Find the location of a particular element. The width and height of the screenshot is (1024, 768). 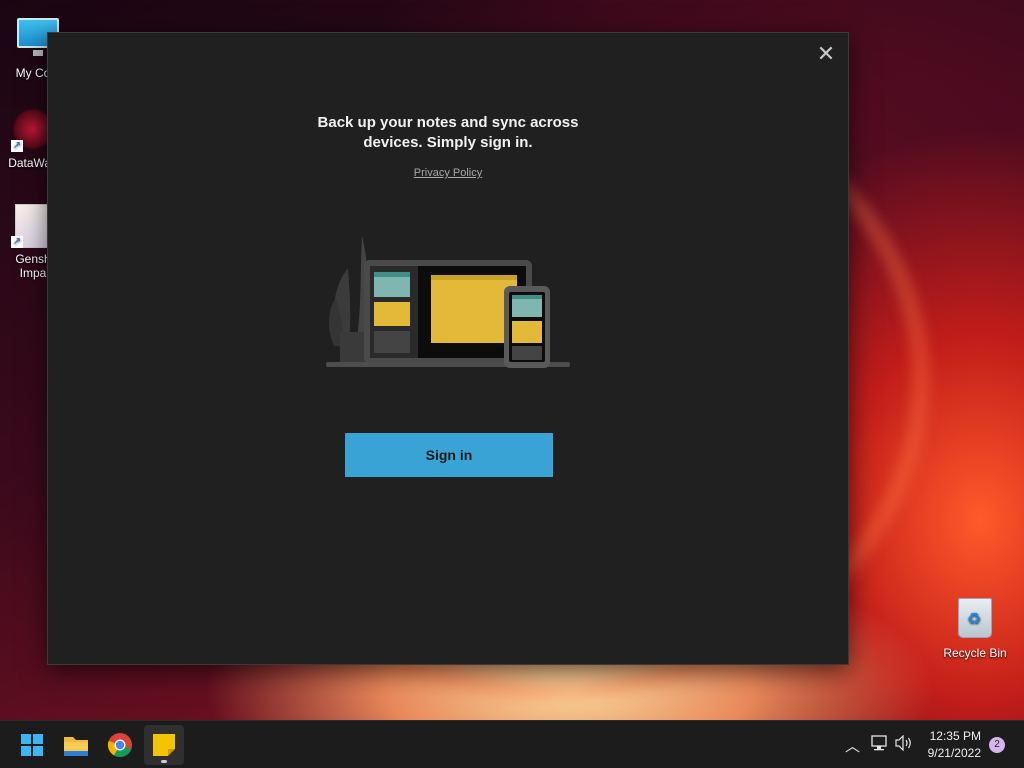

chrome-icon is located at coordinates (119, 745).